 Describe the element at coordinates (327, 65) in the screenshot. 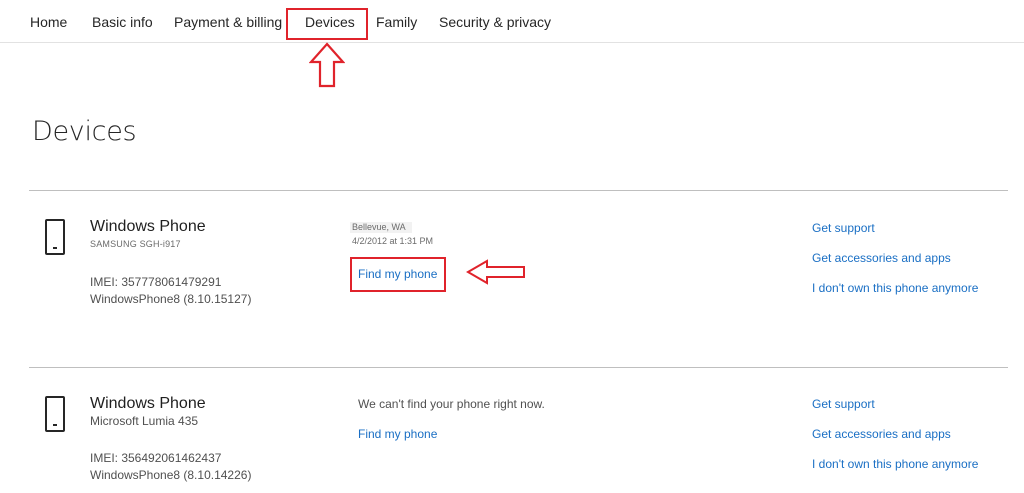

I see `up-arrow-icon` at that location.